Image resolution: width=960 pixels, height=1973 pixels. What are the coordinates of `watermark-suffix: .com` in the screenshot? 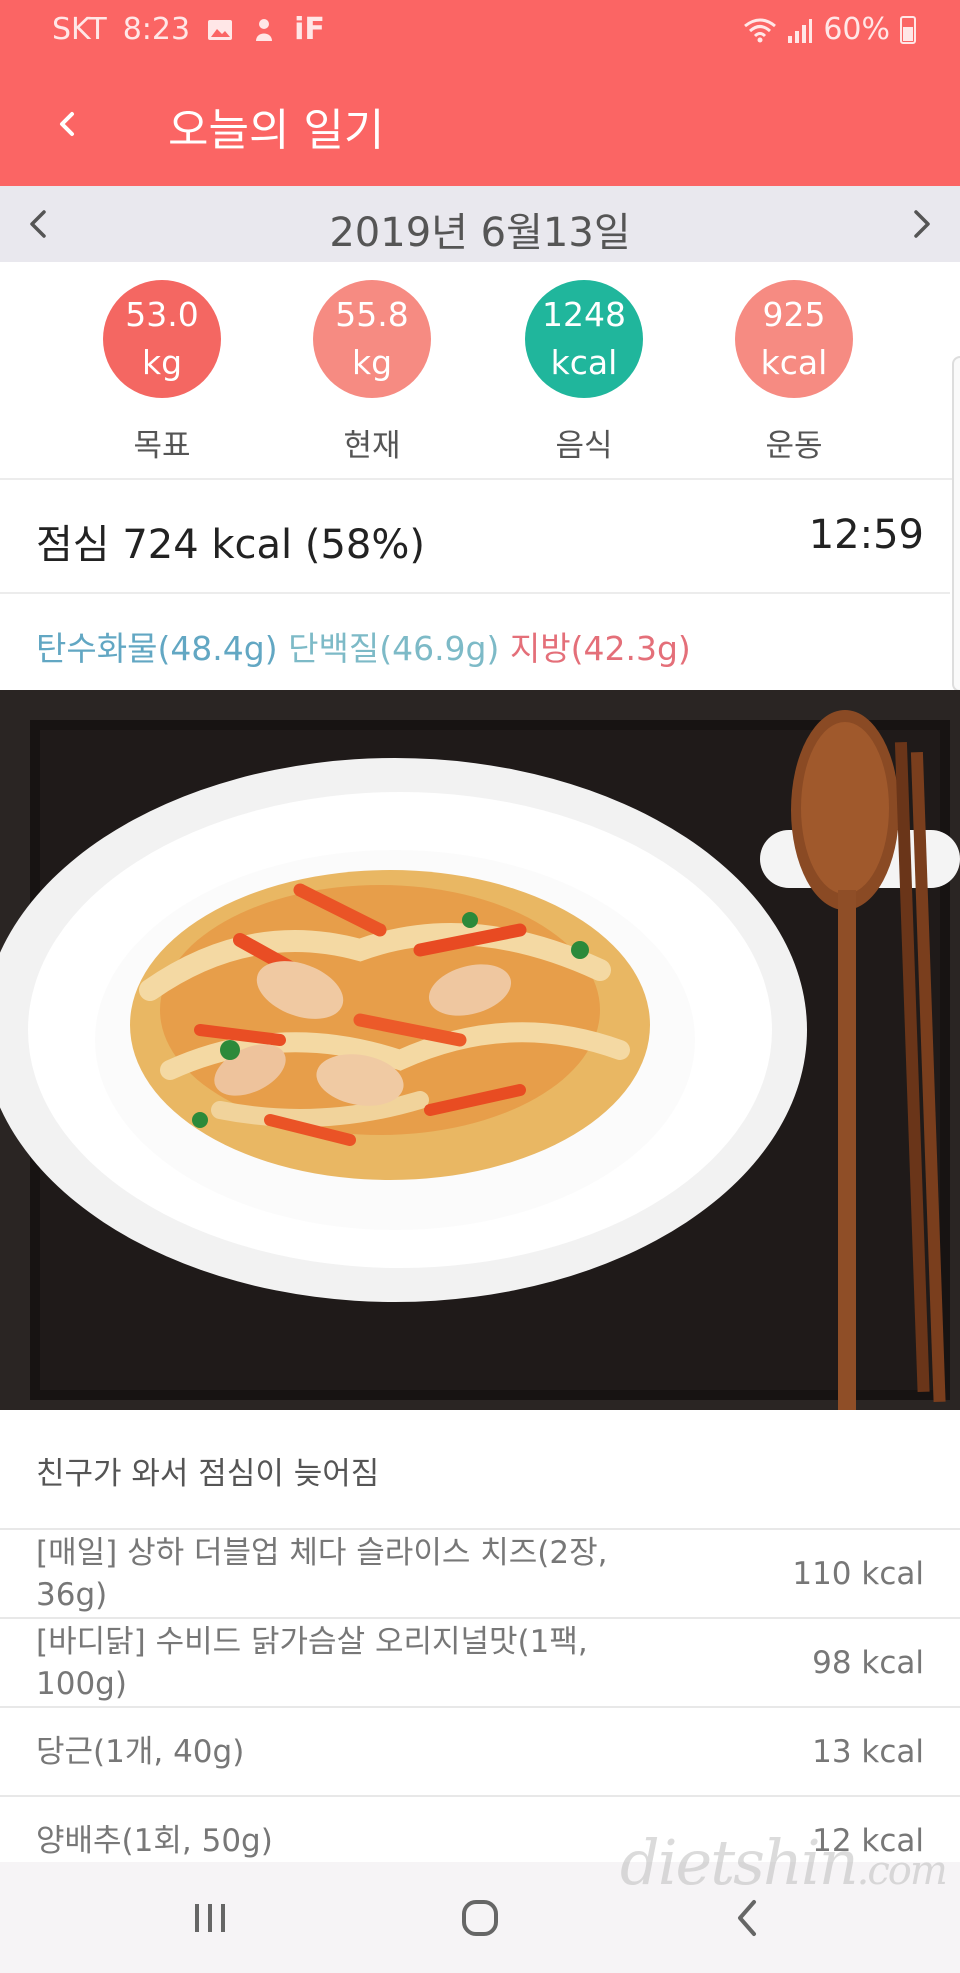 It's located at (902, 1871).